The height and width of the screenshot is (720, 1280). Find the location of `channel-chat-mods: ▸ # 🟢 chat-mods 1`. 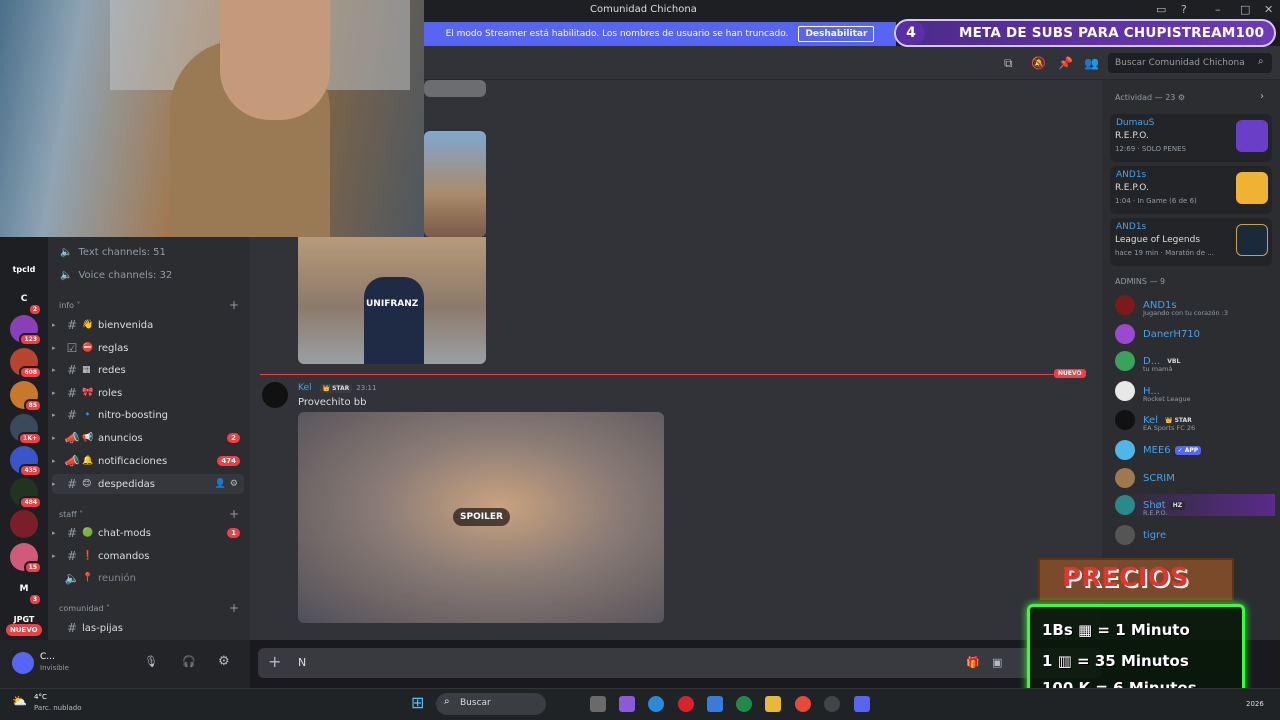

channel-chat-mods: ▸ # 🟢 chat-mods 1 is located at coordinates (148, 533).